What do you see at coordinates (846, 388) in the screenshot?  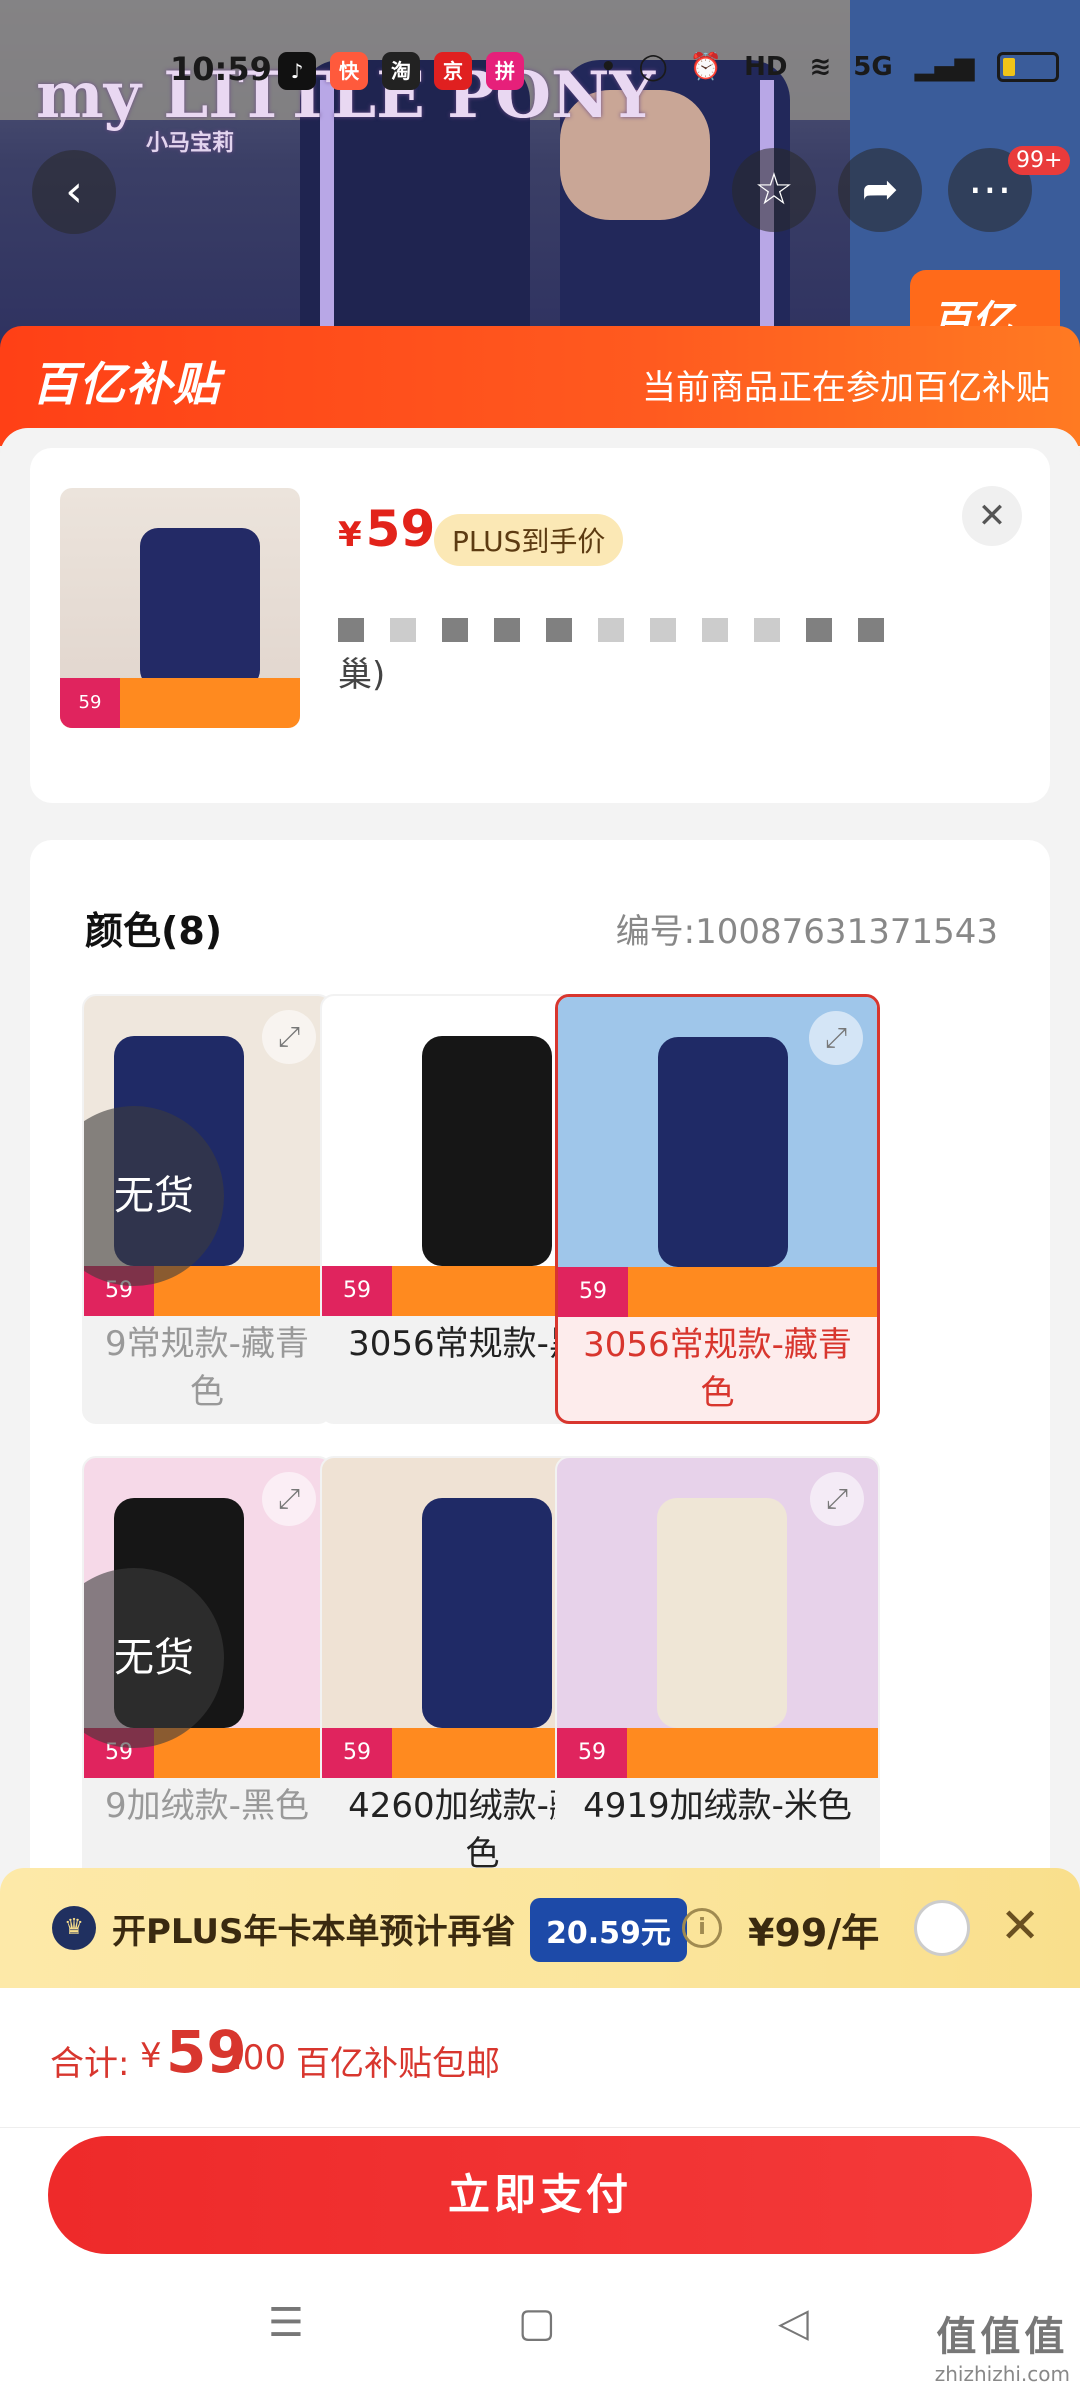 I see `subsidy-note: 当前商品正在参加百亿补贴` at bounding box center [846, 388].